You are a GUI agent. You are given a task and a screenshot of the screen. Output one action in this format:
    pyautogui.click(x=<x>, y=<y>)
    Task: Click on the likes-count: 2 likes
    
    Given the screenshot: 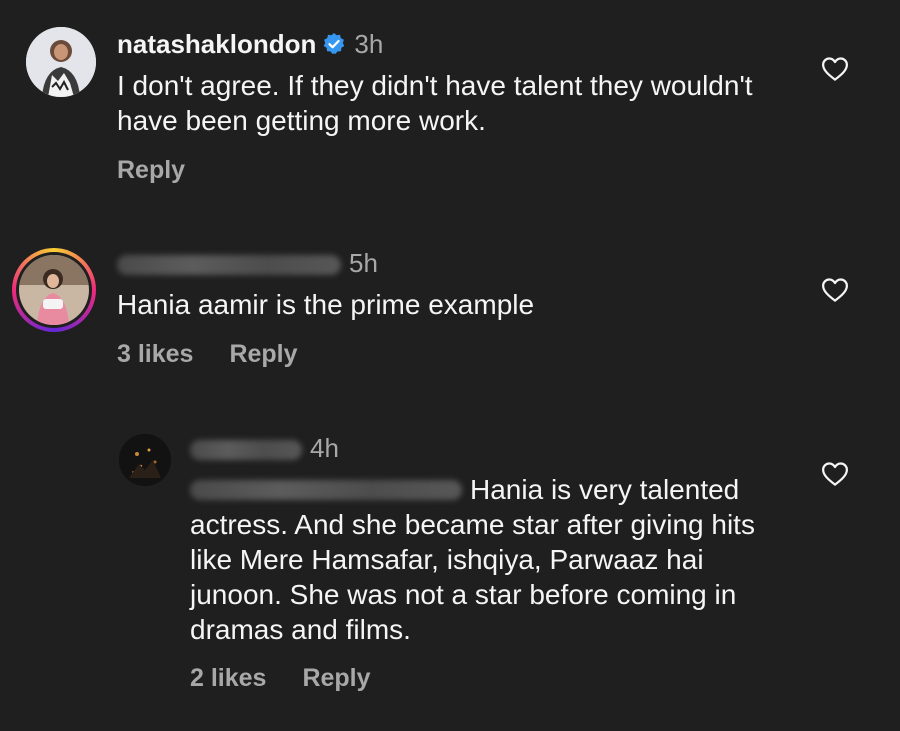 What is the action you would take?
    pyautogui.click(x=228, y=678)
    